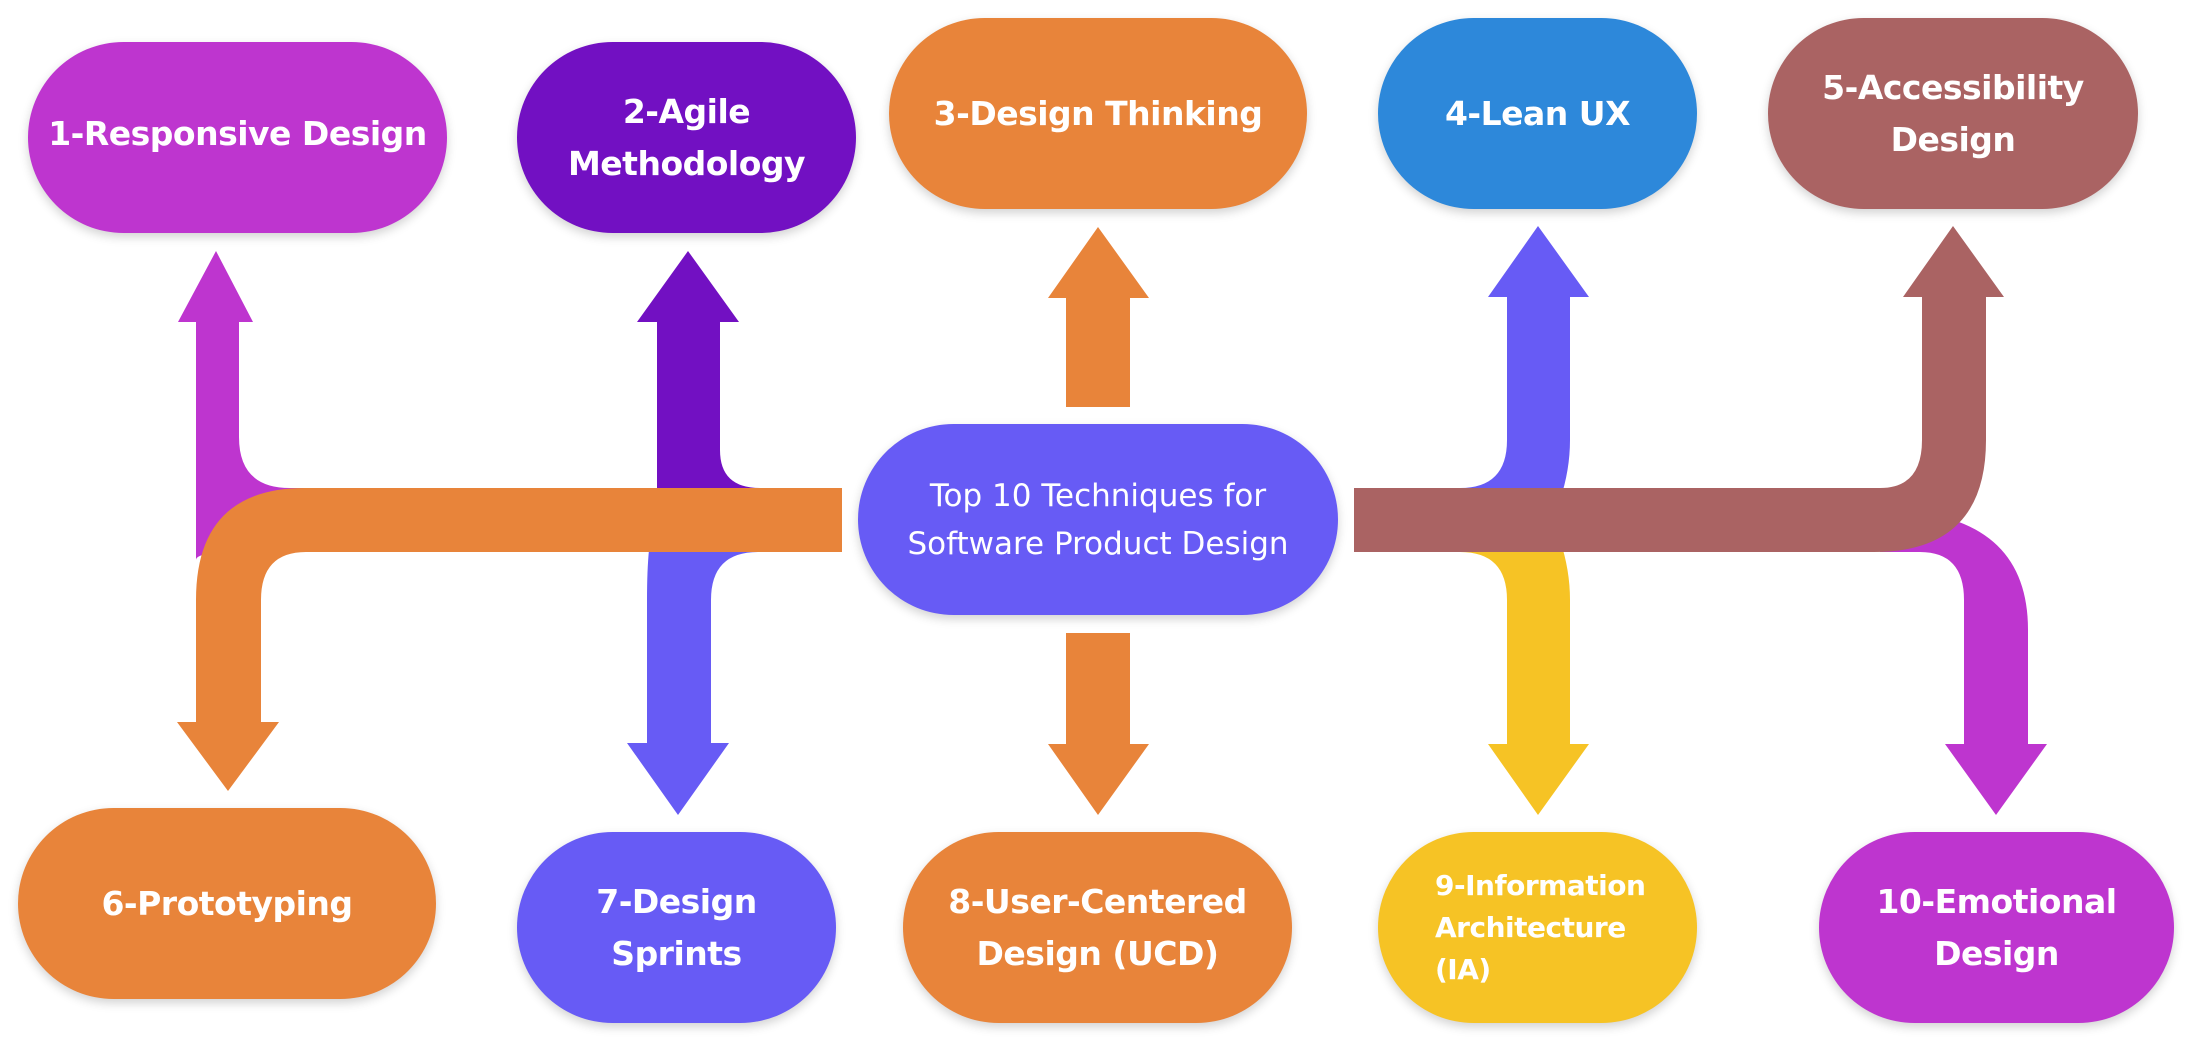  I want to click on technique-label-7: 7-Design Sprints, so click(676, 927).